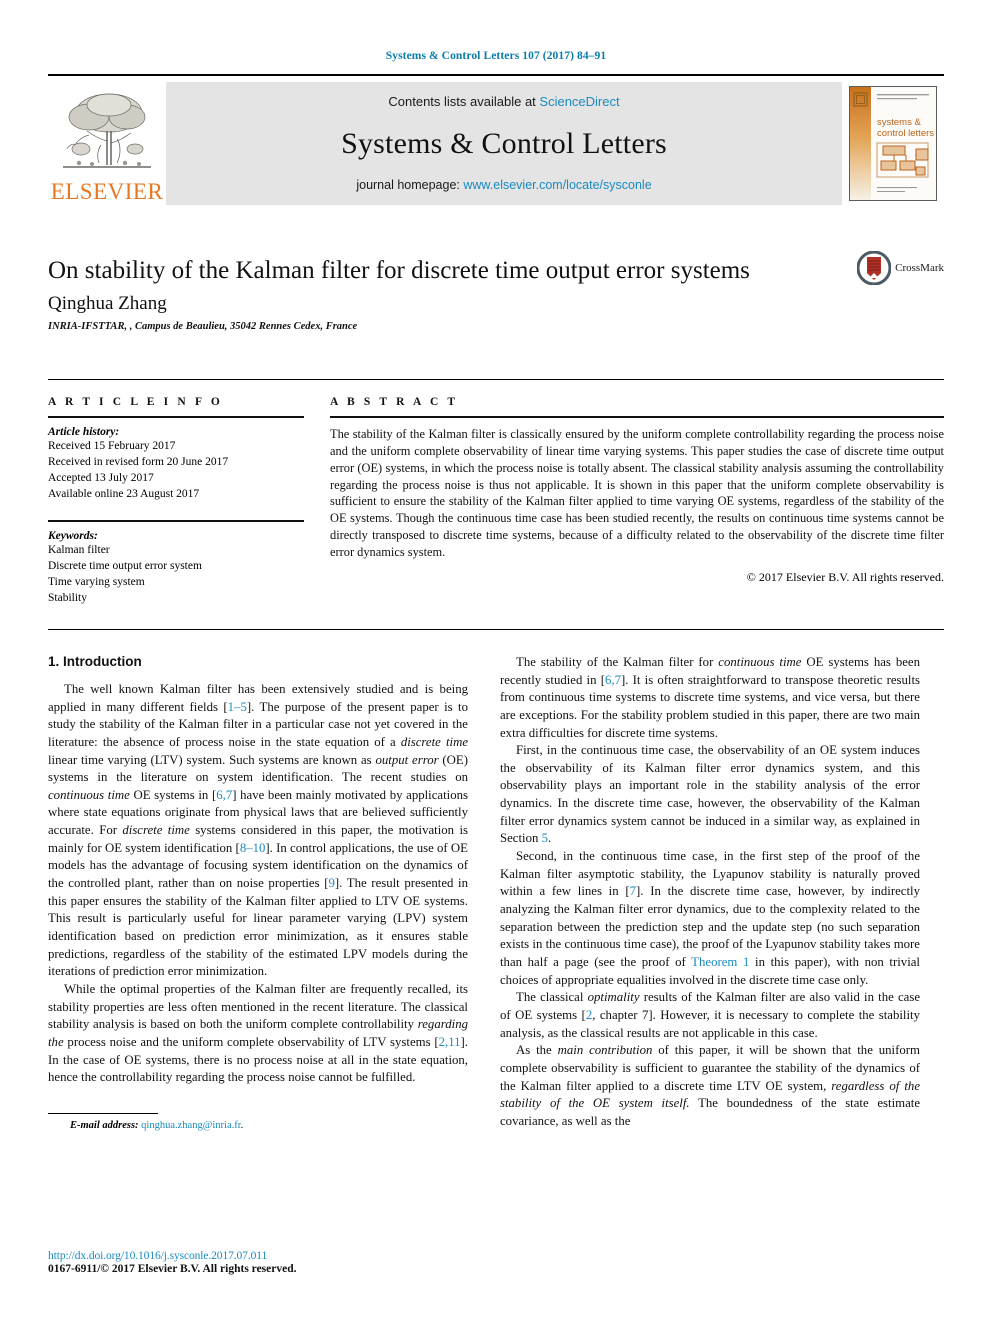 Image resolution: width=992 pixels, height=1323 pixels. I want to click on citation-link: 2,11, so click(450, 1042).